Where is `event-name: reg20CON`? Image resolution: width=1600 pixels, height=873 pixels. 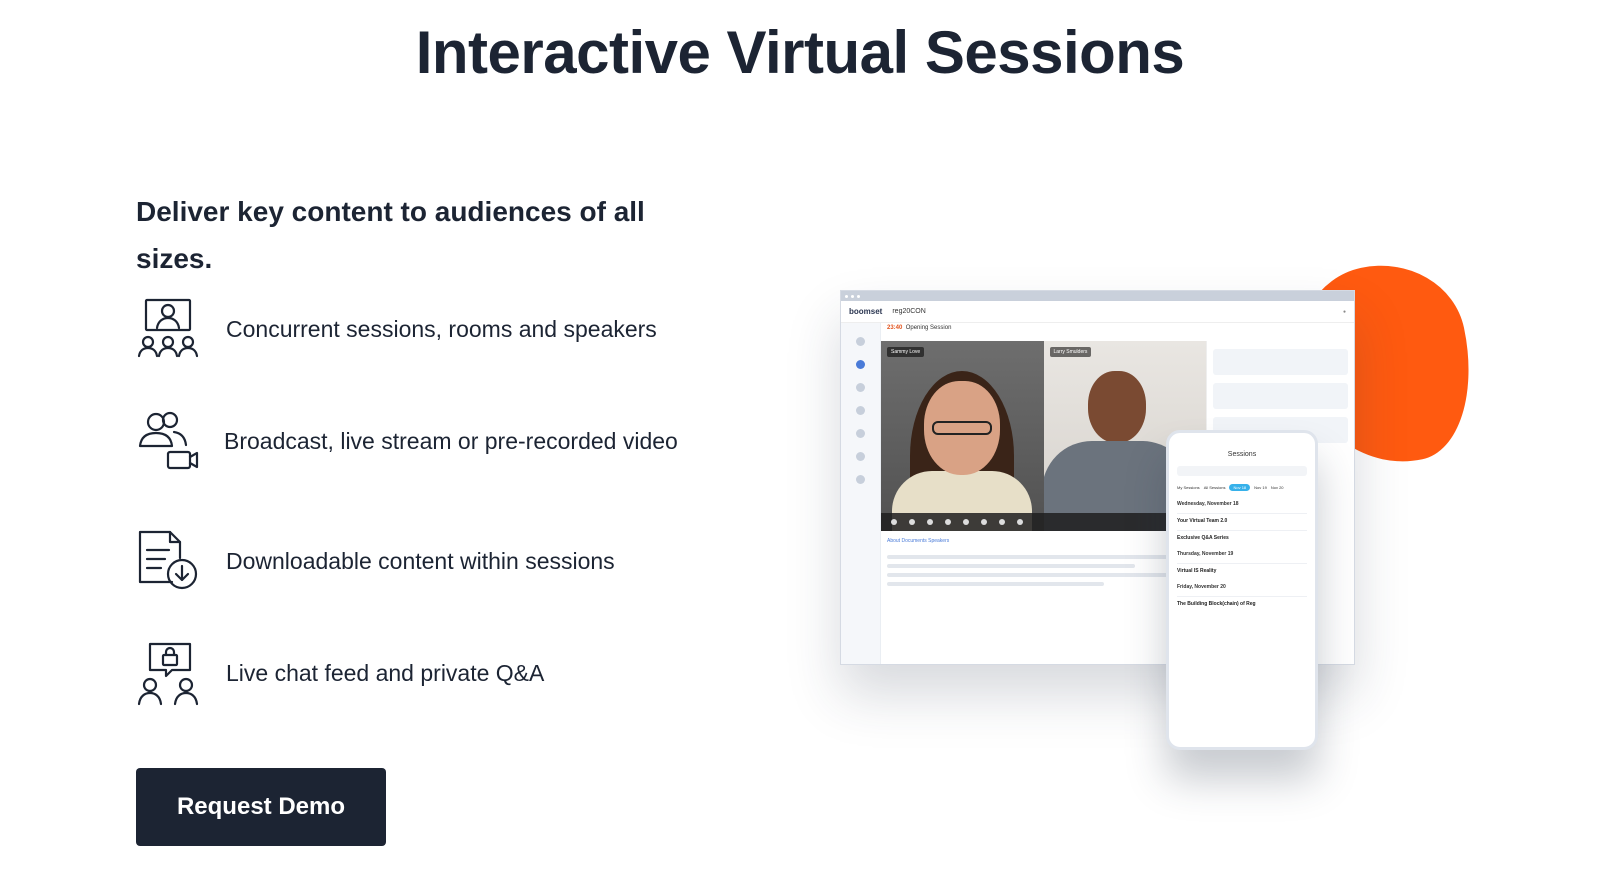 event-name: reg20CON is located at coordinates (909, 311).